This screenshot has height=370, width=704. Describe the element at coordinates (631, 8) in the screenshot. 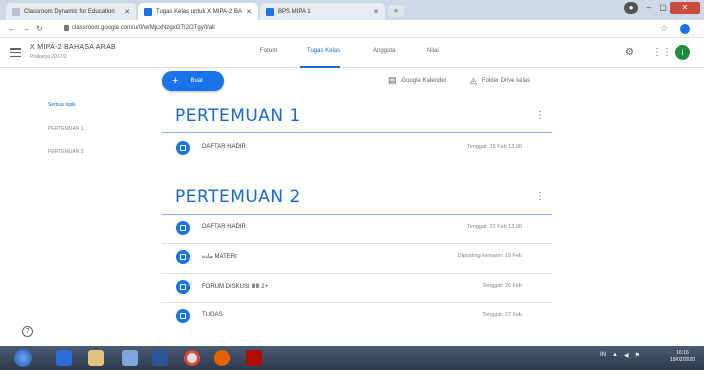

I see `profile-icon: ●` at that location.